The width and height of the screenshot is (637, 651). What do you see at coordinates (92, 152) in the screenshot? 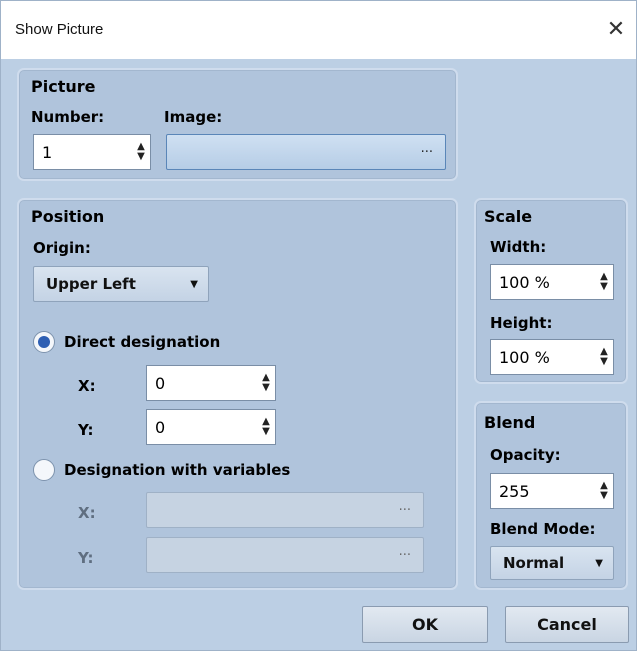
I see `number-stepper: 1 ▲ ▼` at bounding box center [92, 152].